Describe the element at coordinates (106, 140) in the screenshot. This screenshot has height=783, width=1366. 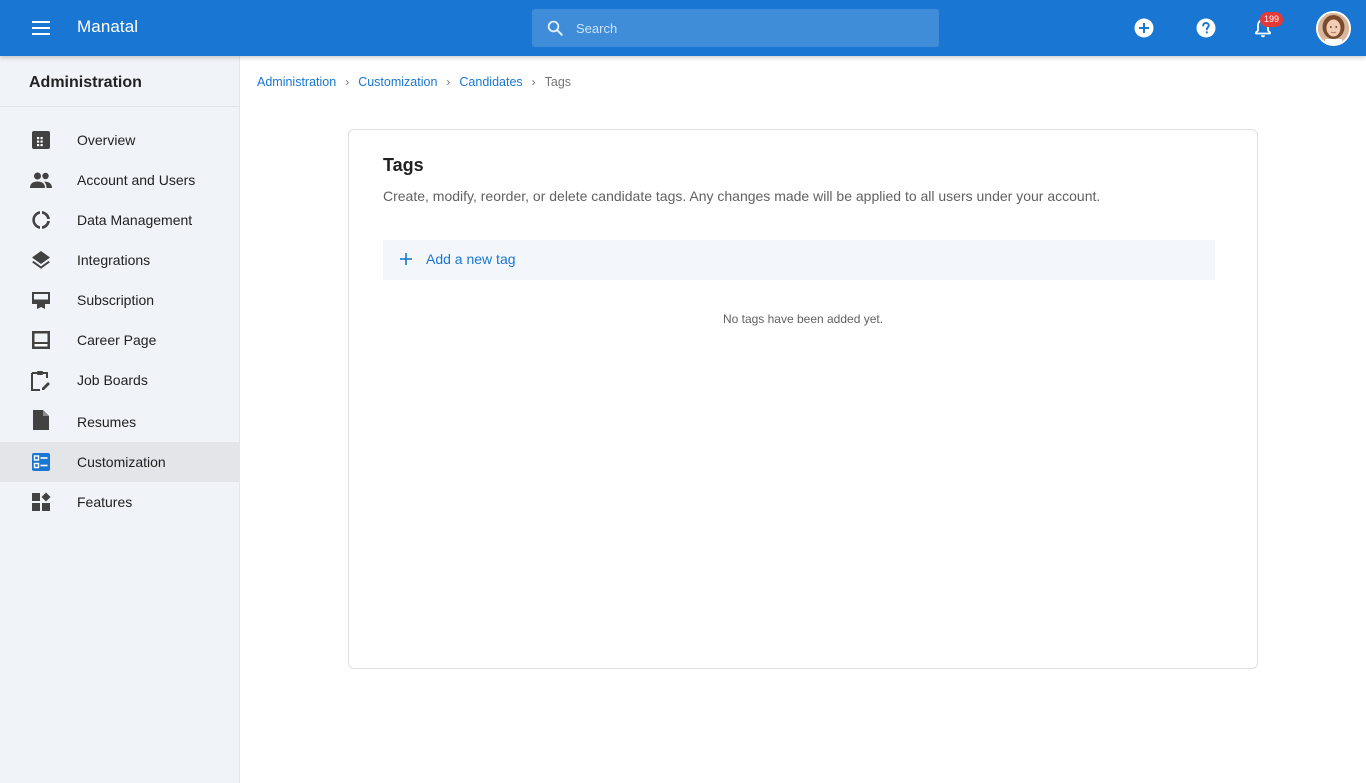
I see `sidebar-item-label: Overview` at that location.